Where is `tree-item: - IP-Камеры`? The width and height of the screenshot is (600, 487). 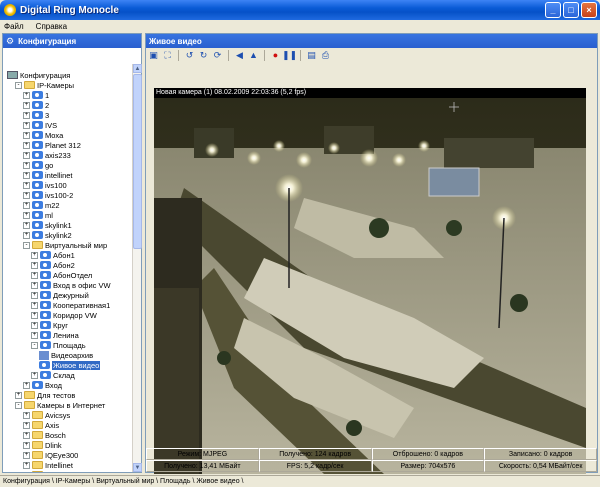 tree-item: - IP-Камеры is located at coordinates (44, 85).